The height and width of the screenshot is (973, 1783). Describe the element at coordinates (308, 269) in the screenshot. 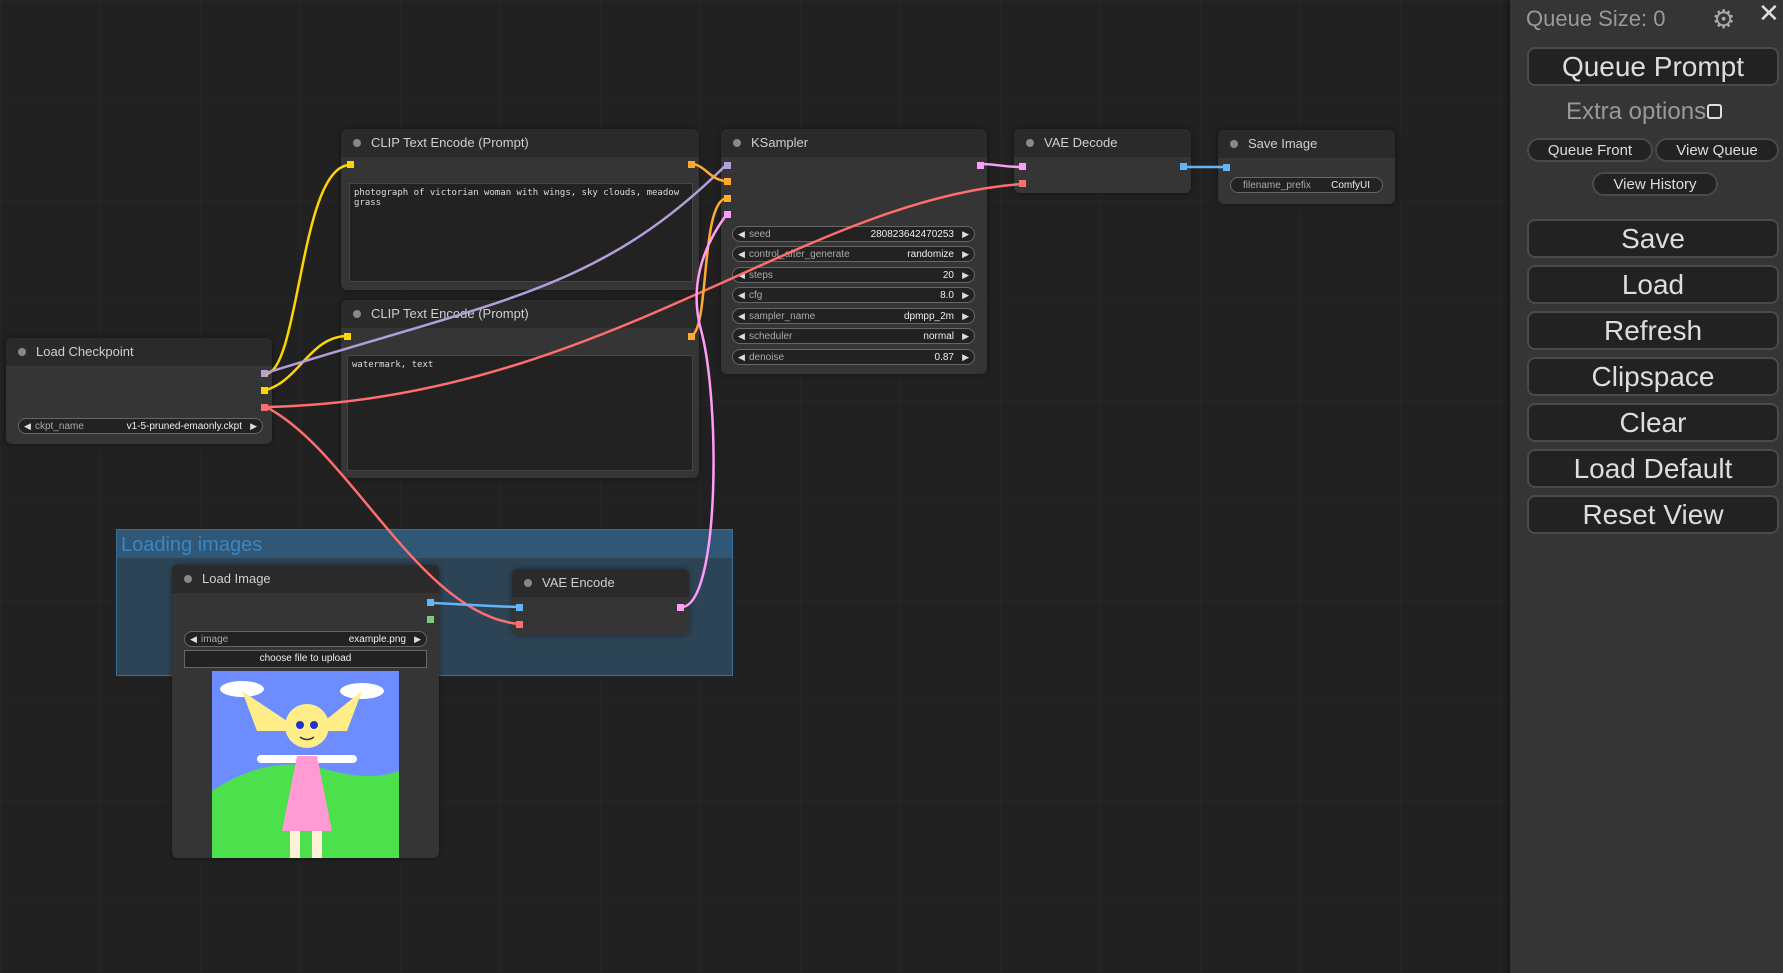

I see `wire-clip-positive` at that location.